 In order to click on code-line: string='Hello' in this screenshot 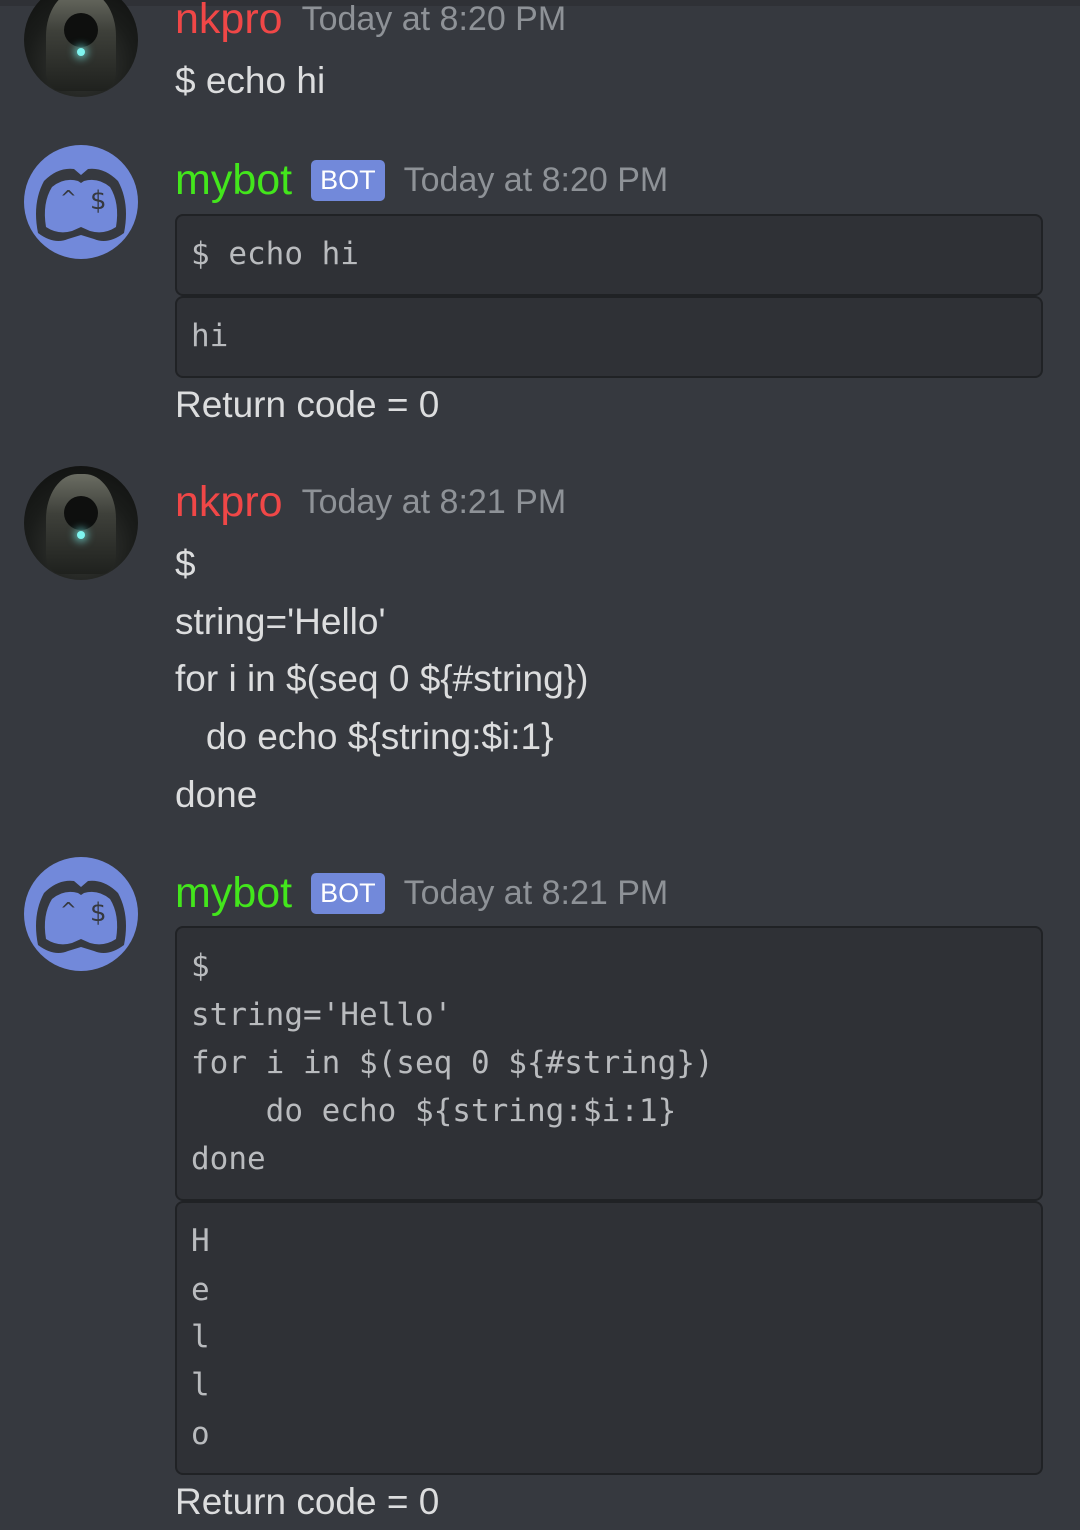, I will do `click(322, 1015)`.